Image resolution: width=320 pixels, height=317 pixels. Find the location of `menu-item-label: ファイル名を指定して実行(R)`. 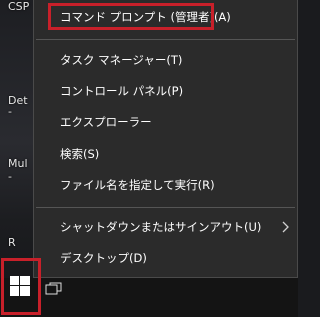

menu-item-label: ファイル名を指定して実行(R) is located at coordinates (137, 185).